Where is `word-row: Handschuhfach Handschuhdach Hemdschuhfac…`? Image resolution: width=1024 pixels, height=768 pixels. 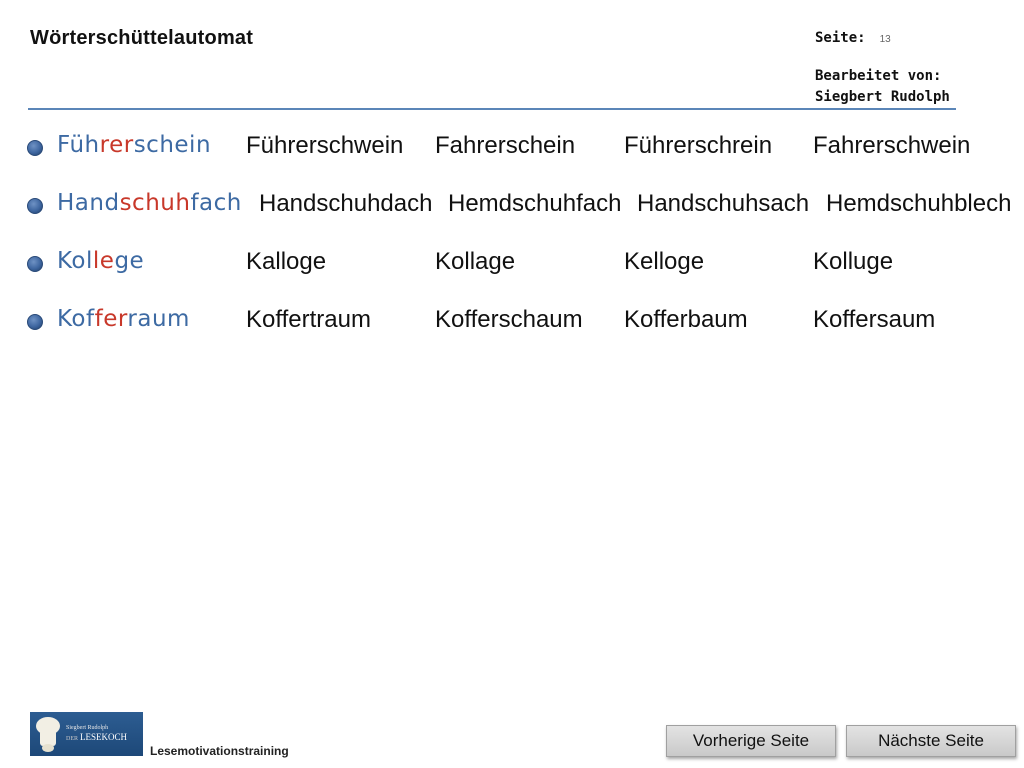
word-row: Handschuhfach Handschuhdach Hemdschuhfac… is located at coordinates (512, 205).